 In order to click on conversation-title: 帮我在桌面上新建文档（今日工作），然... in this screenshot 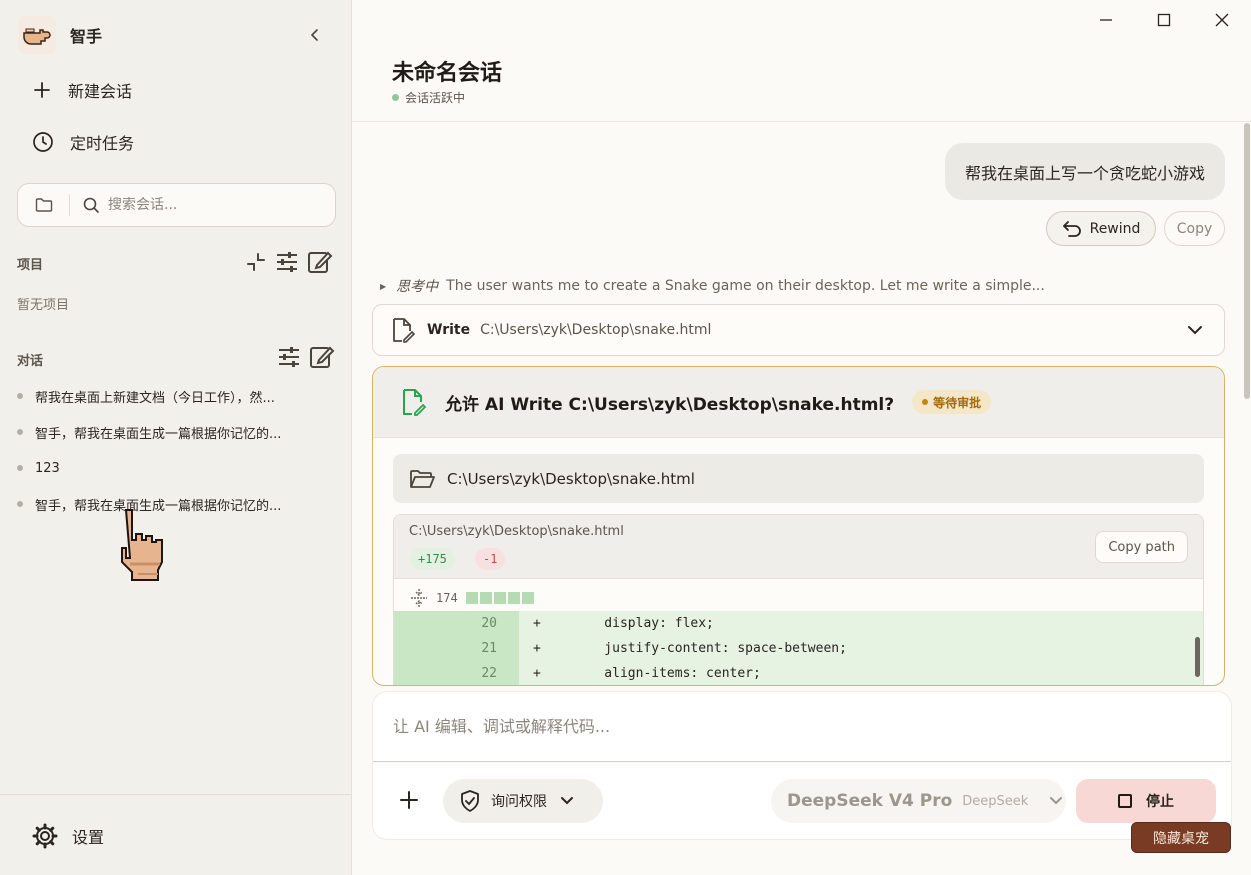, I will do `click(155, 398)`.